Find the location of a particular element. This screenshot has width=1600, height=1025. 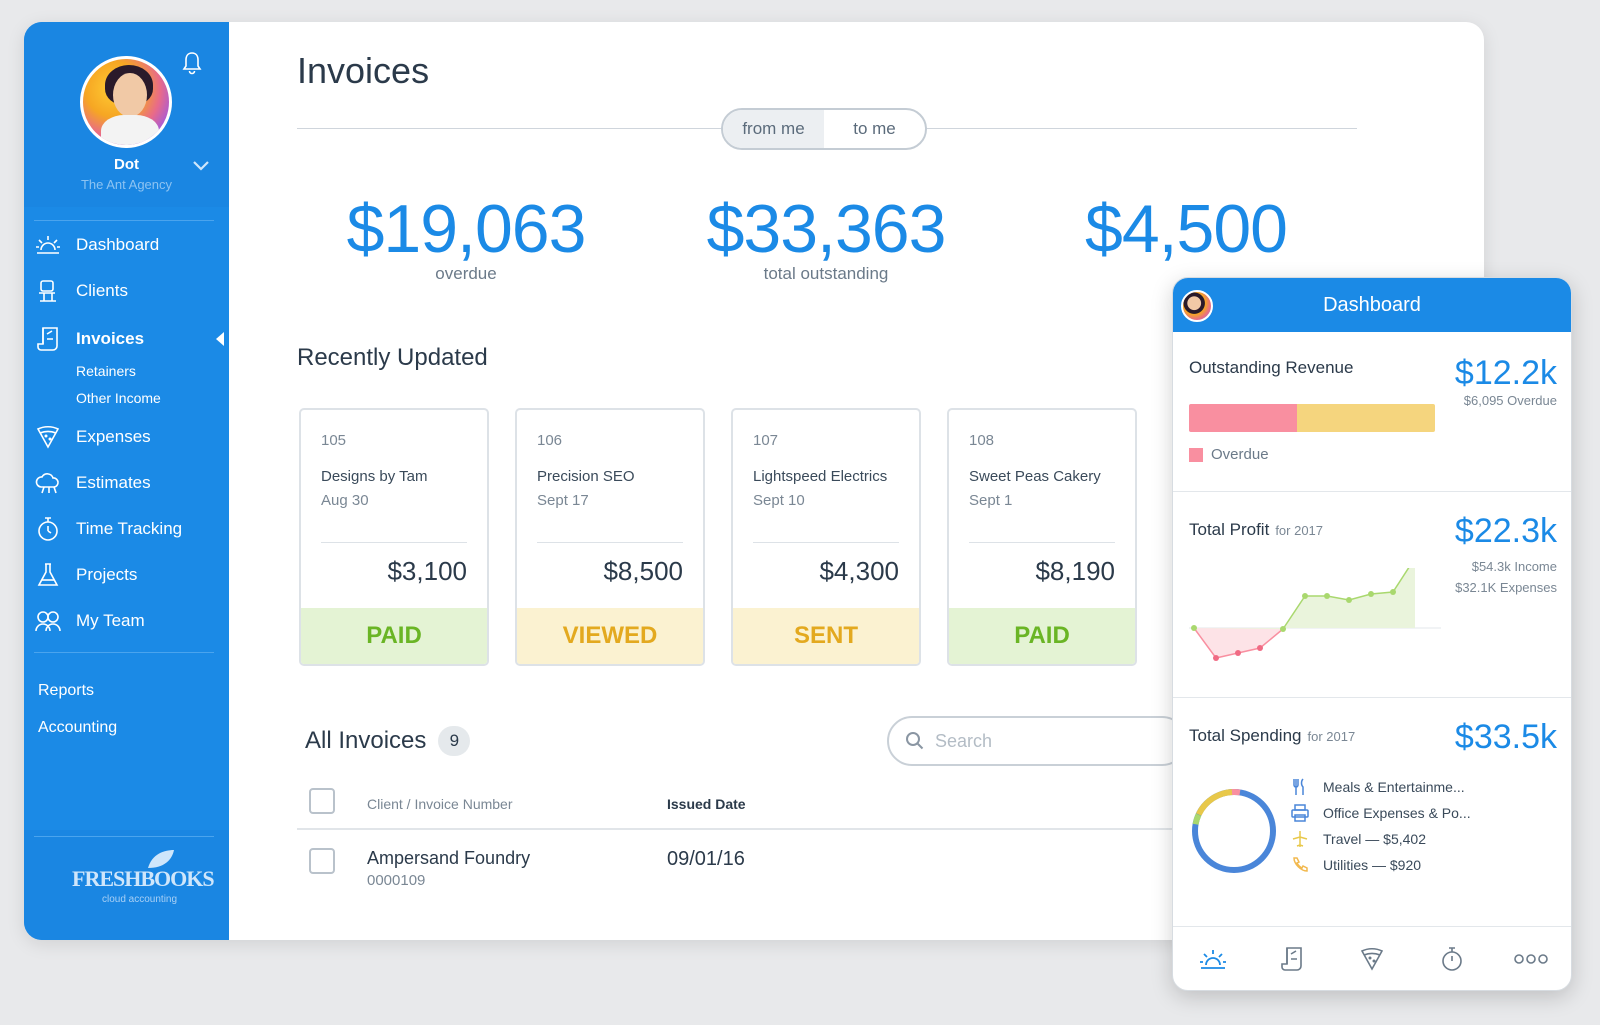

team-icon is located at coordinates (48, 621).